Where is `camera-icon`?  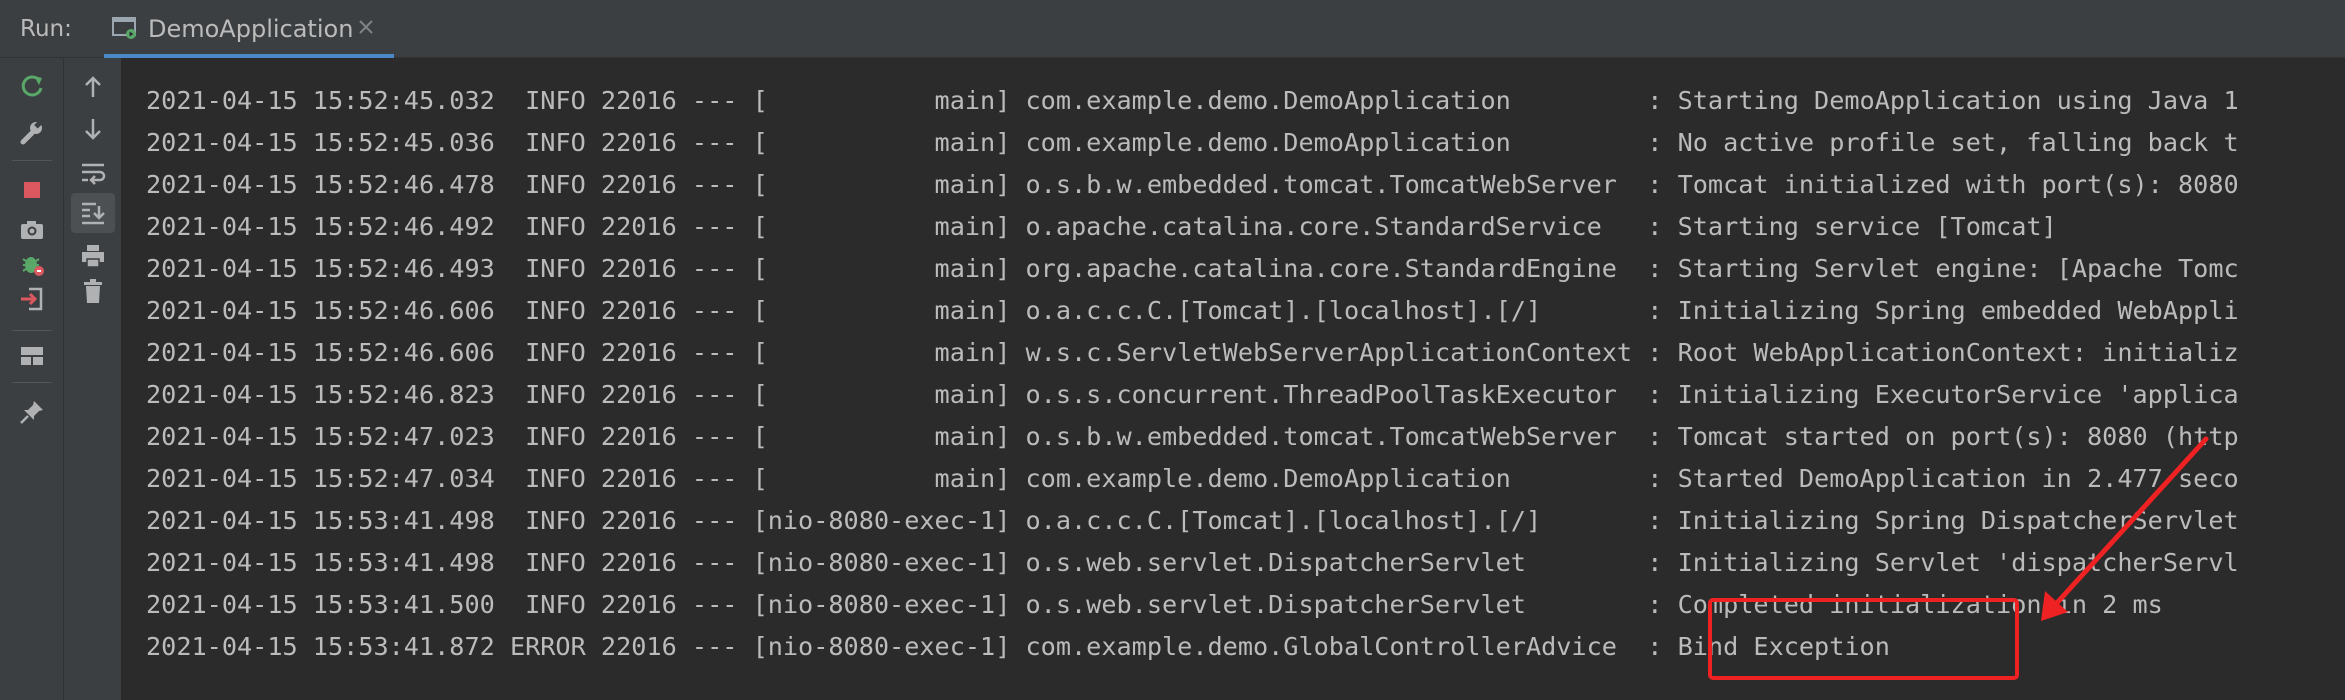 camera-icon is located at coordinates (32, 230).